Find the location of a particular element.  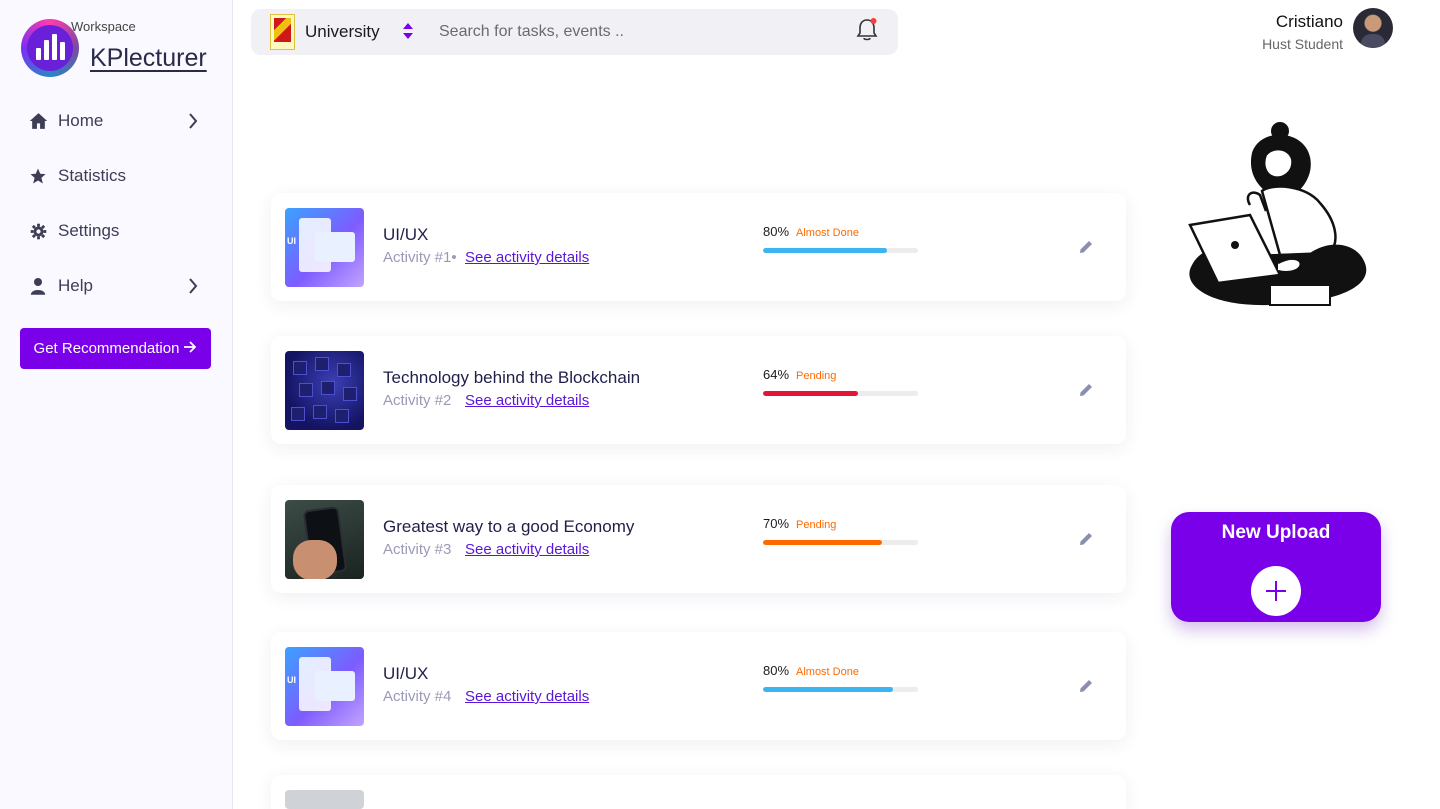

sidebar-item-label: Statistics is located at coordinates (92, 175).